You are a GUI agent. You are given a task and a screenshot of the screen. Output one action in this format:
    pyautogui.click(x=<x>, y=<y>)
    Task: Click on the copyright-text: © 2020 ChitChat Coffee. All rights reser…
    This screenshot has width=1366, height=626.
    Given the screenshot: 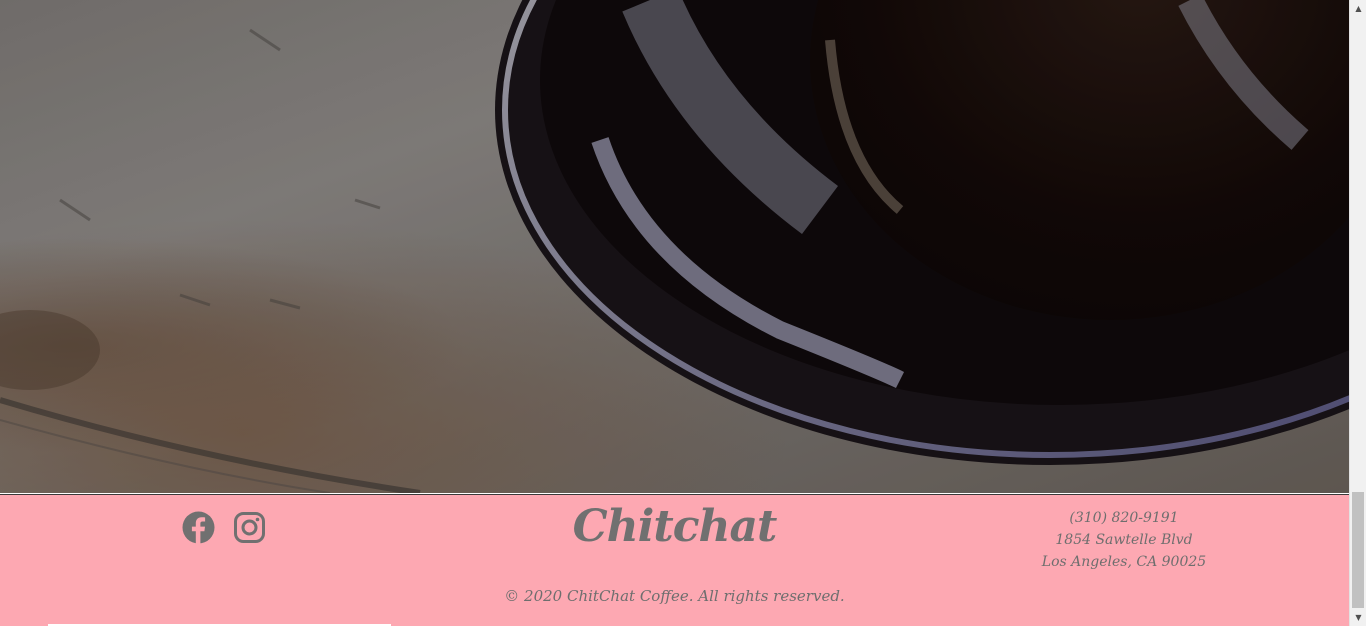 What is the action you would take?
    pyautogui.click(x=674, y=596)
    